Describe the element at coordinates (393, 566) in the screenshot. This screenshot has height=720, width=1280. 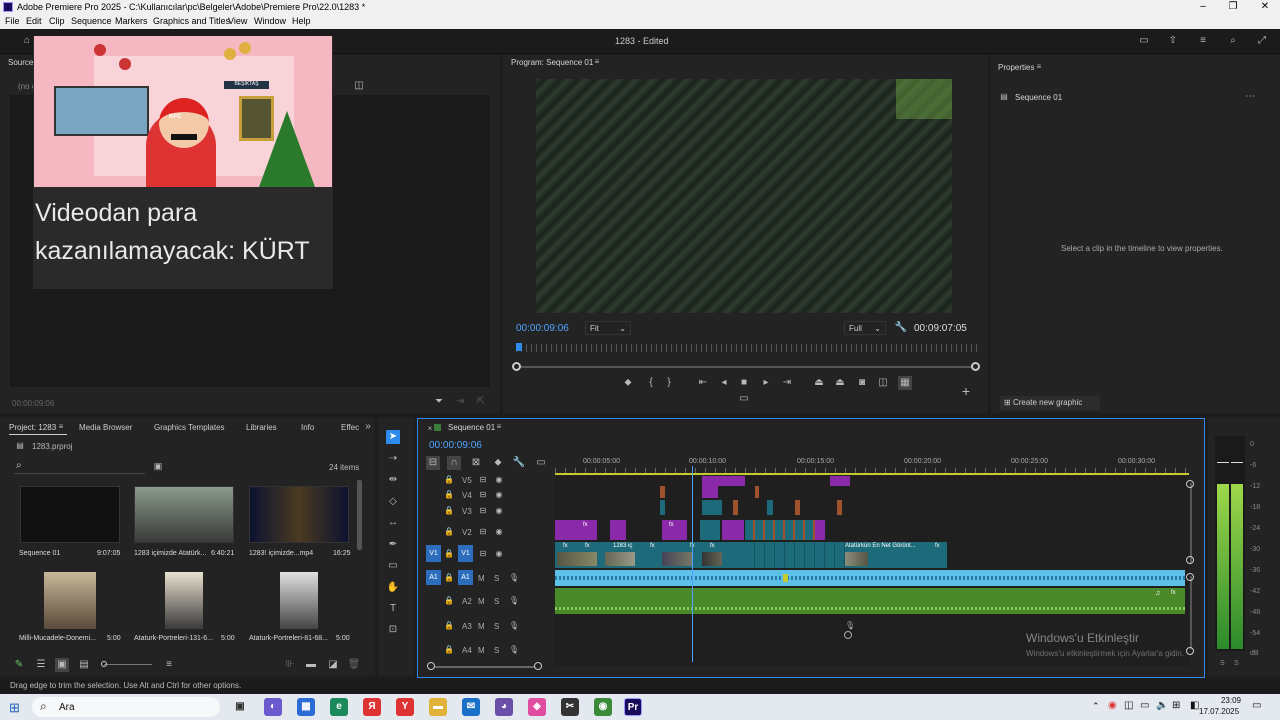
I see `rectangle-tool-icon: ▭` at that location.